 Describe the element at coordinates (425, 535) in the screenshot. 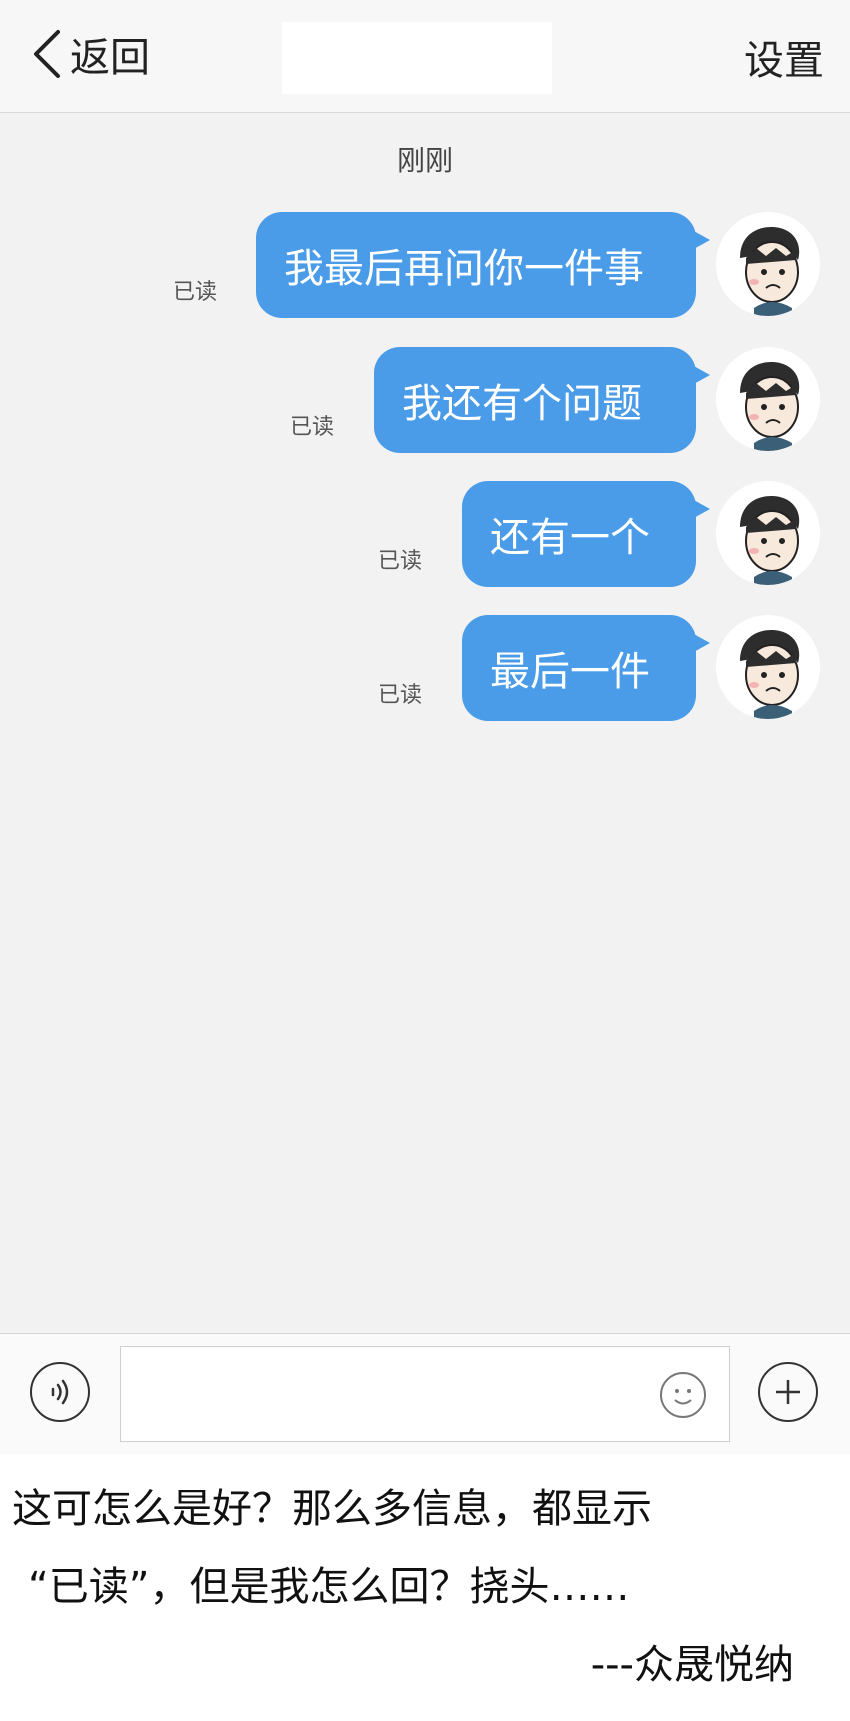

I see `message-row: 已读 还有一个` at that location.